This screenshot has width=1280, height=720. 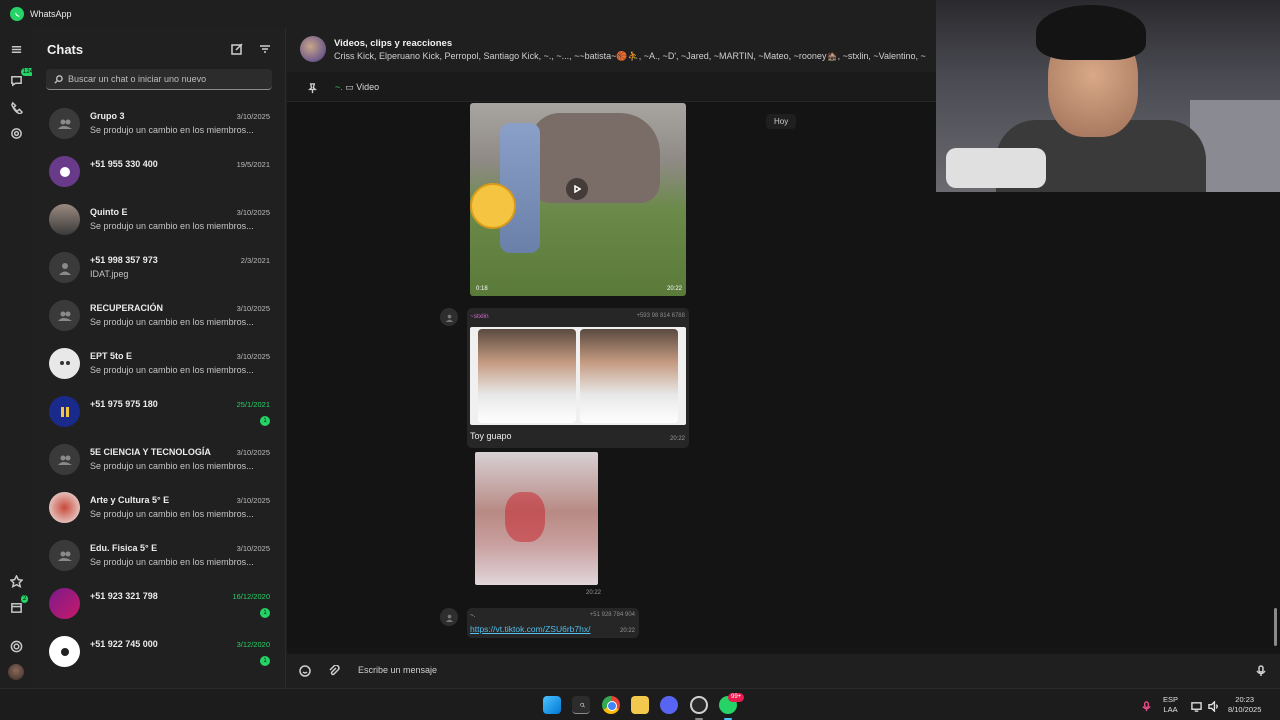 I want to click on start-button-icon, so click(x=552, y=705).